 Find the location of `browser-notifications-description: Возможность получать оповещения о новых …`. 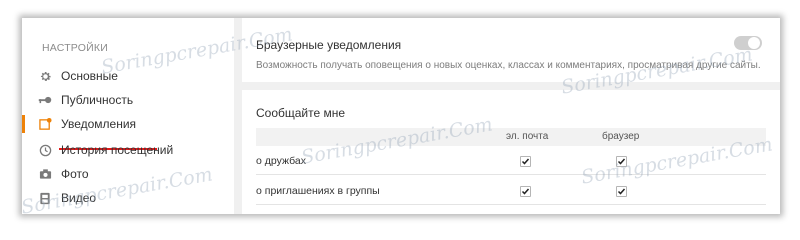

browser-notifications-description: Возможность получать оповещения о новых … is located at coordinates (508, 65).